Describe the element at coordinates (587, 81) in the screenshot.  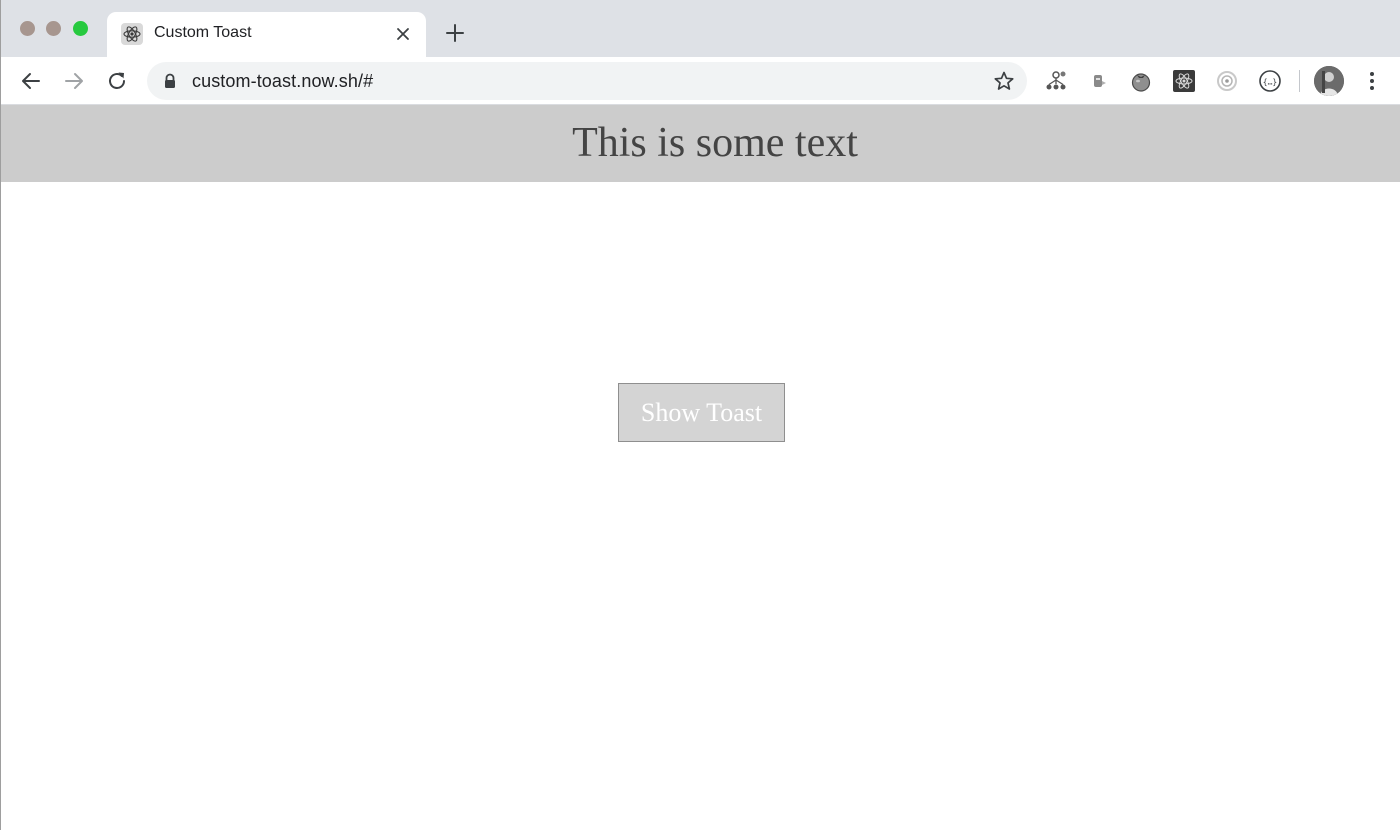
I see `address-bar: custom-toast.now.sh/#` at that location.